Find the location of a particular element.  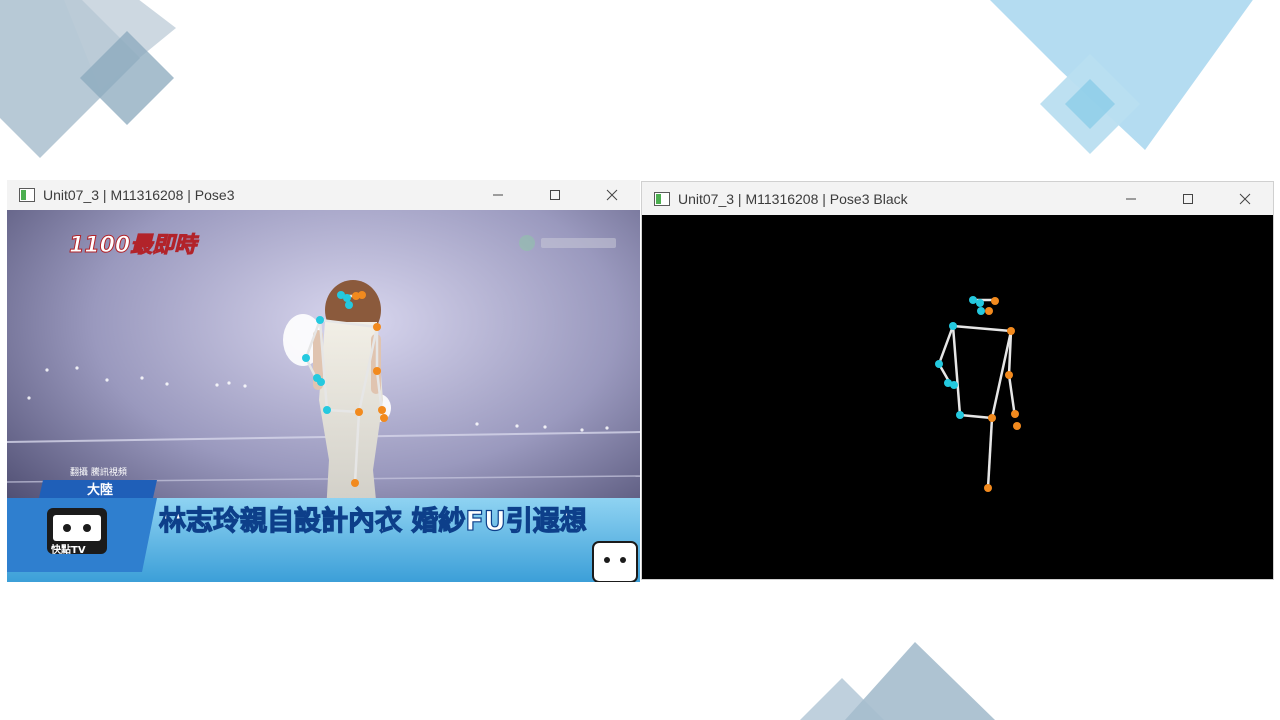

program-logo: 1100最即時 is located at coordinates (134, 245).